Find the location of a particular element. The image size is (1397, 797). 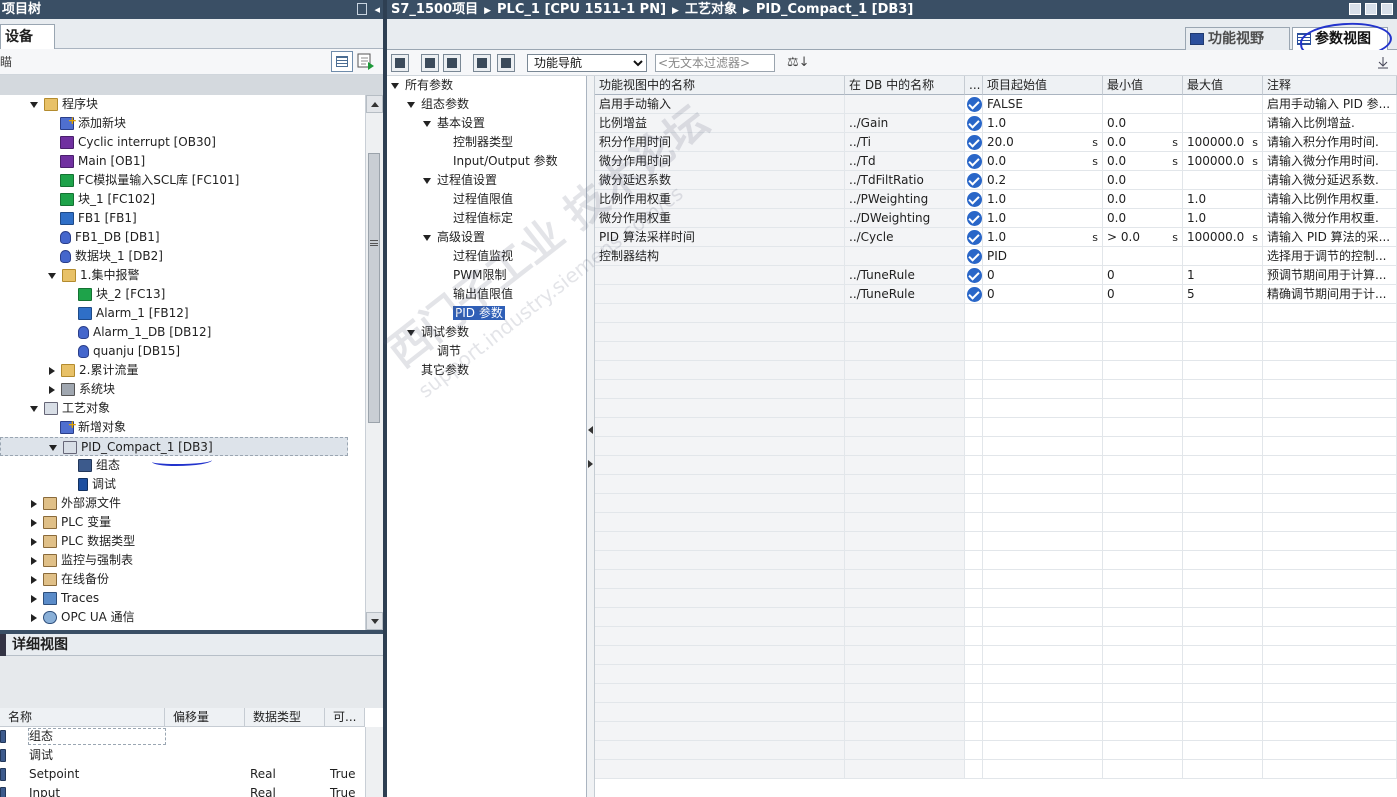

collapse-left-arrow-icon is located at coordinates (590, 430).